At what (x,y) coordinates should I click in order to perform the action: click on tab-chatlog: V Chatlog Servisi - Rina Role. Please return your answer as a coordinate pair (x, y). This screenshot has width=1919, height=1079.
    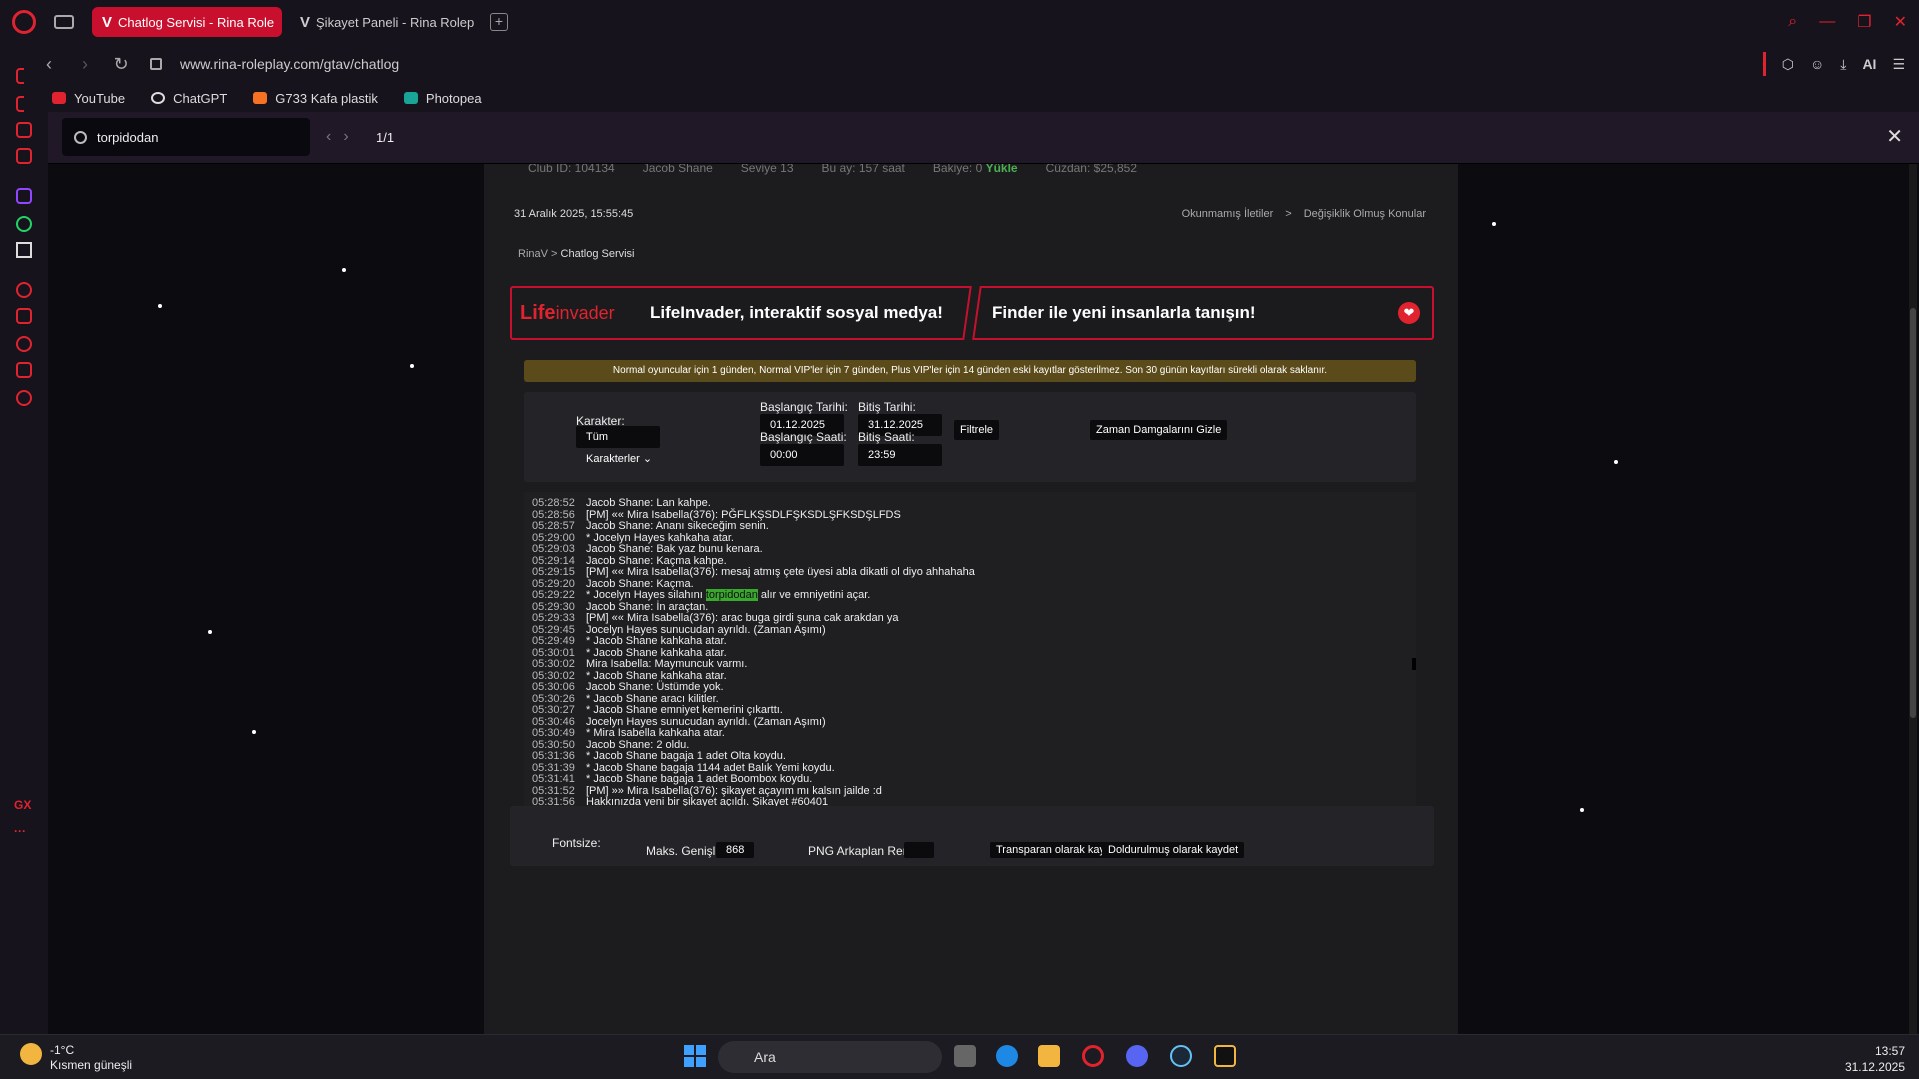
    Looking at the image, I should click on (187, 22).